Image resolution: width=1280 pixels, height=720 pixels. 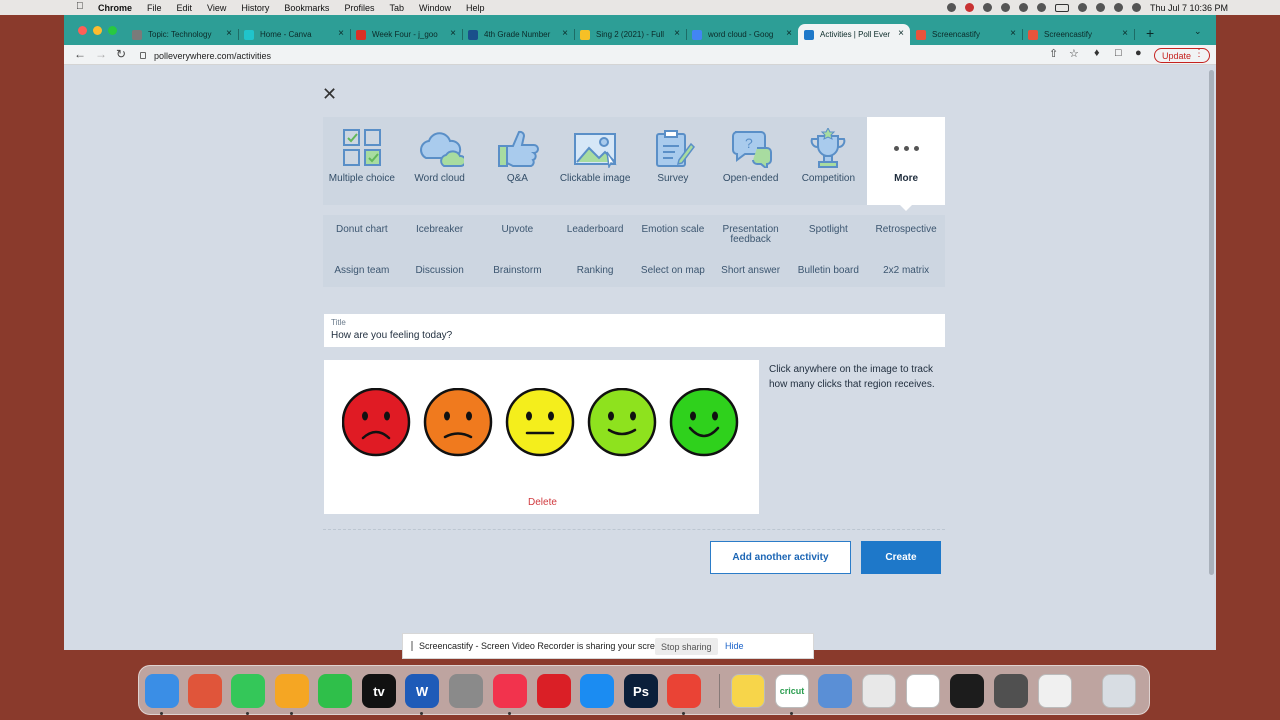 What do you see at coordinates (637, 55) in the screenshot?
I see `address-bar: polleverywhere.com/activities` at bounding box center [637, 55].